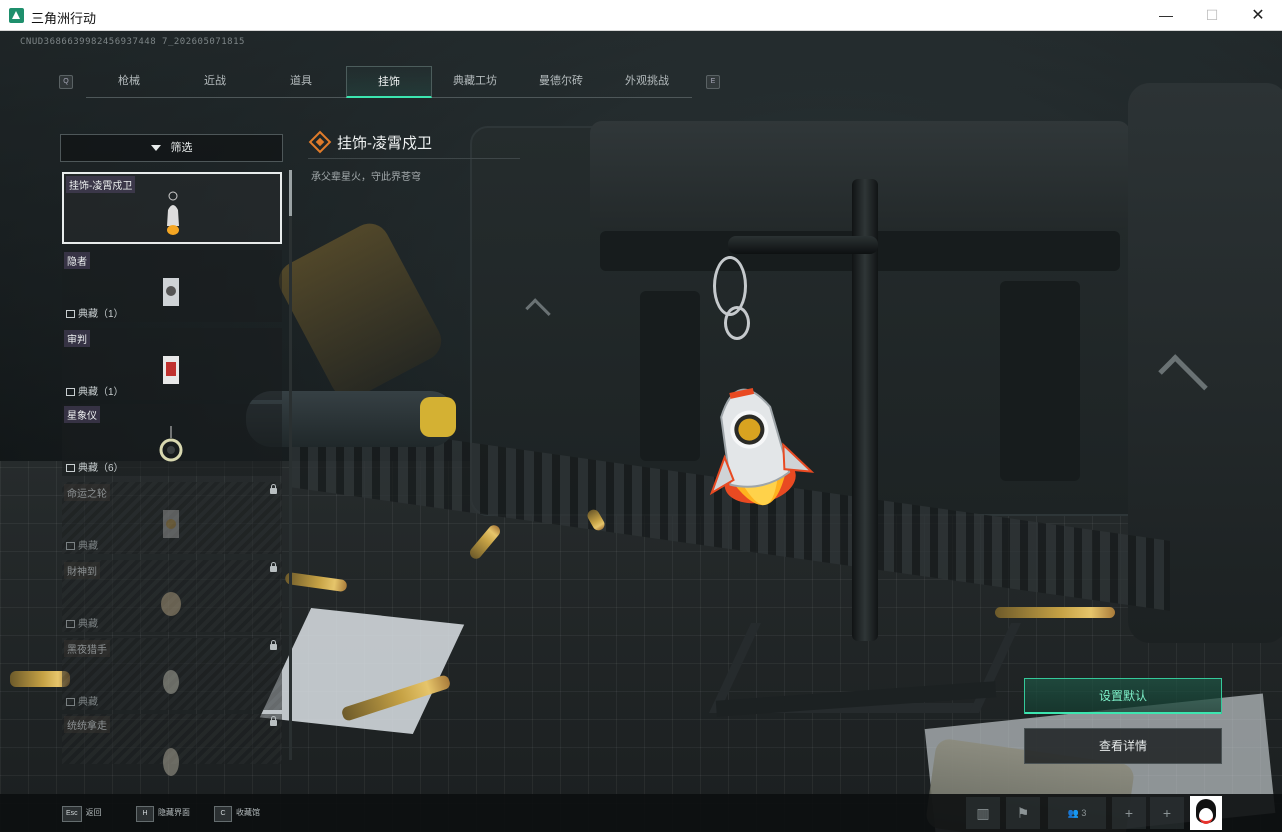  Describe the element at coordinates (301, 82) in the screenshot. I see `tab-props: 道具` at that location.